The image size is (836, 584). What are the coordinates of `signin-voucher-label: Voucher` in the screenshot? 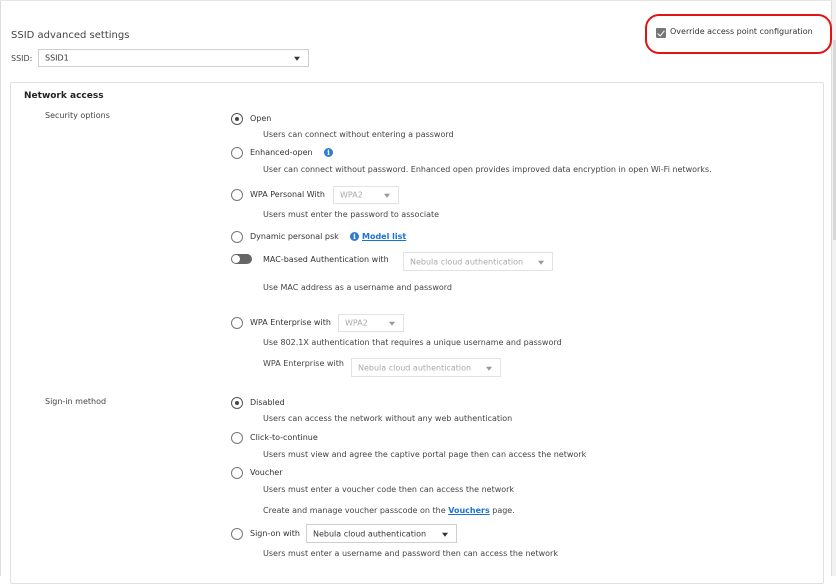 It's located at (266, 472).